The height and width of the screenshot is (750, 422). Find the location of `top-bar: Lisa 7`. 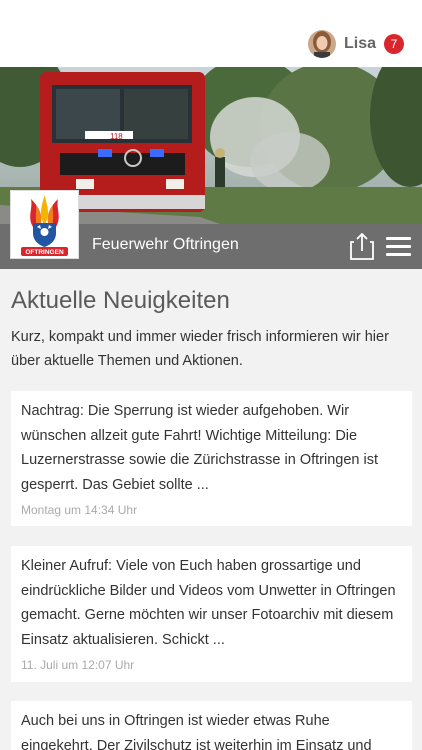

top-bar: Lisa 7 is located at coordinates (211, 33).